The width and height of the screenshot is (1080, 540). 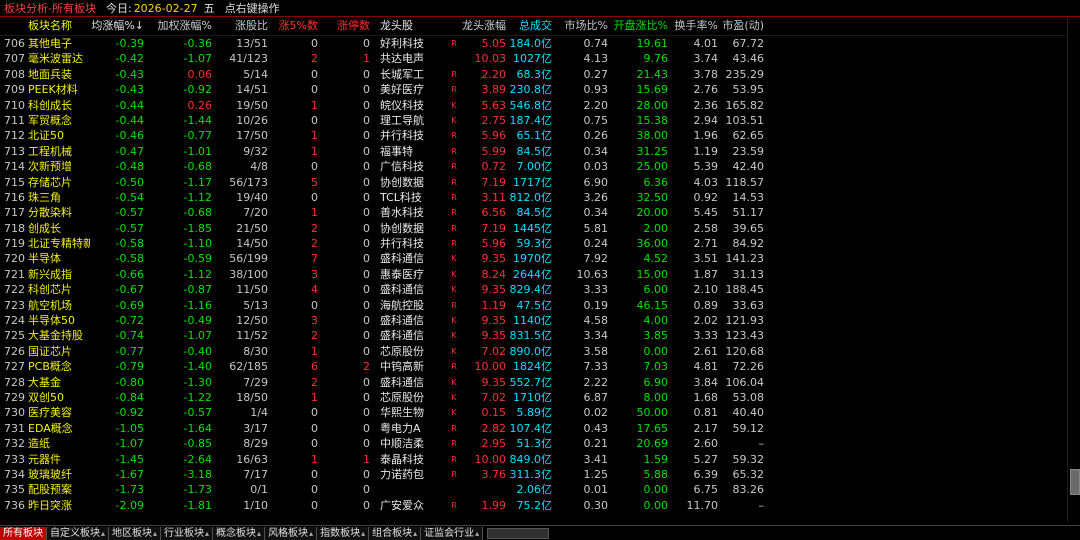 I want to click on scrollbar-thumb, so click(x=1075, y=482).